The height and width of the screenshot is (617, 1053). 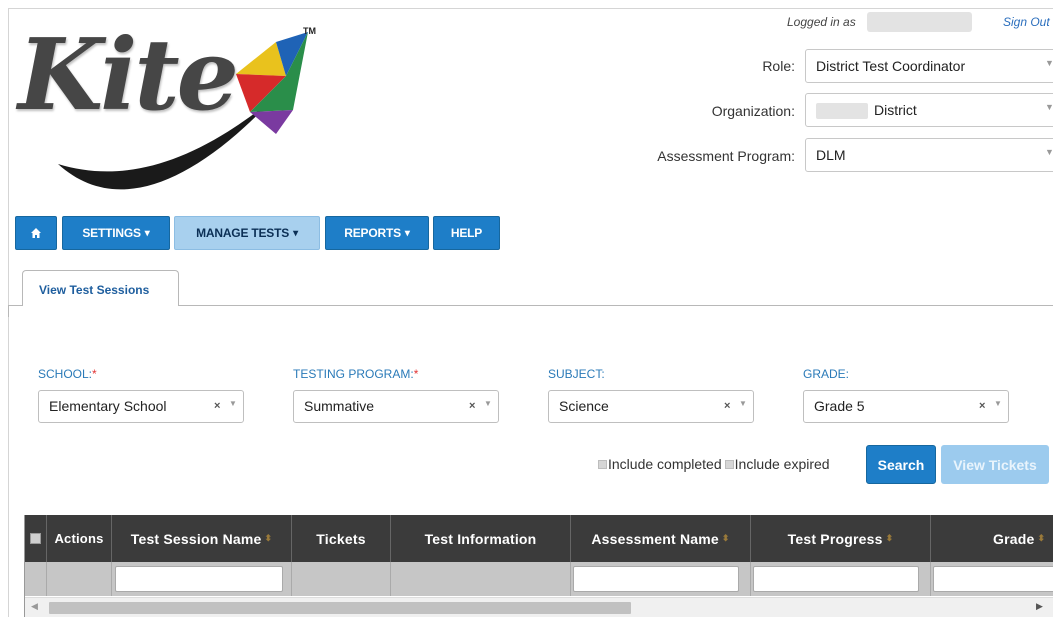 What do you see at coordinates (602, 464) in the screenshot?
I see `include-completed-checkbox` at bounding box center [602, 464].